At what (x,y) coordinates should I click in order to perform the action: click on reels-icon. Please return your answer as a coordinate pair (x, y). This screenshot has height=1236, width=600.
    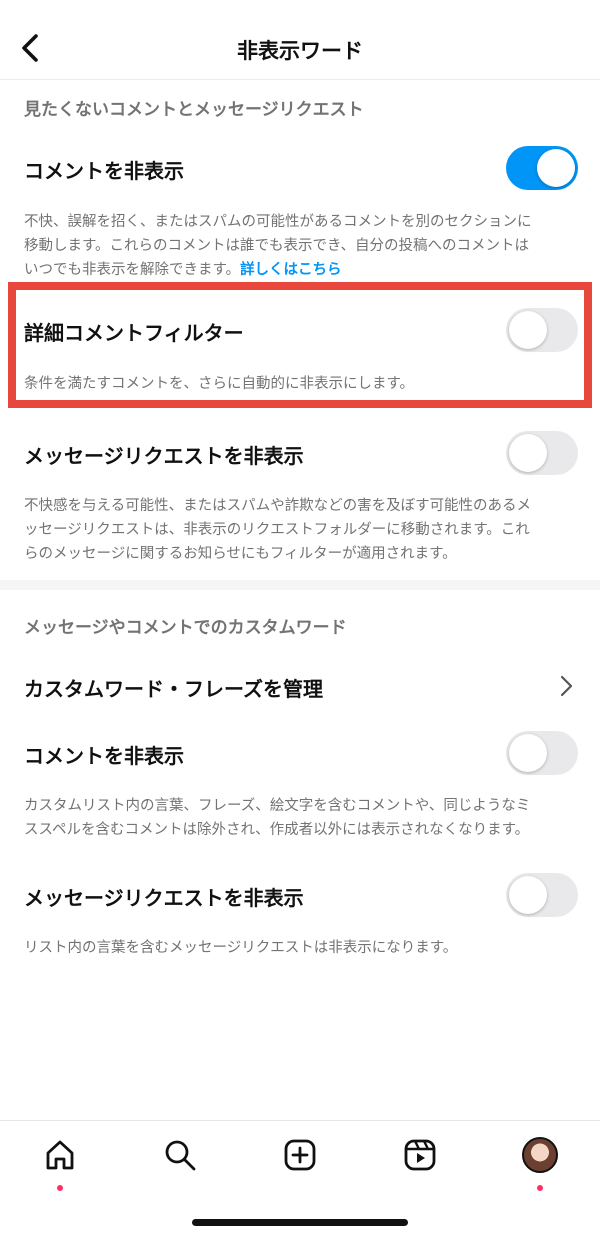
    Looking at the image, I should click on (420, 1155).